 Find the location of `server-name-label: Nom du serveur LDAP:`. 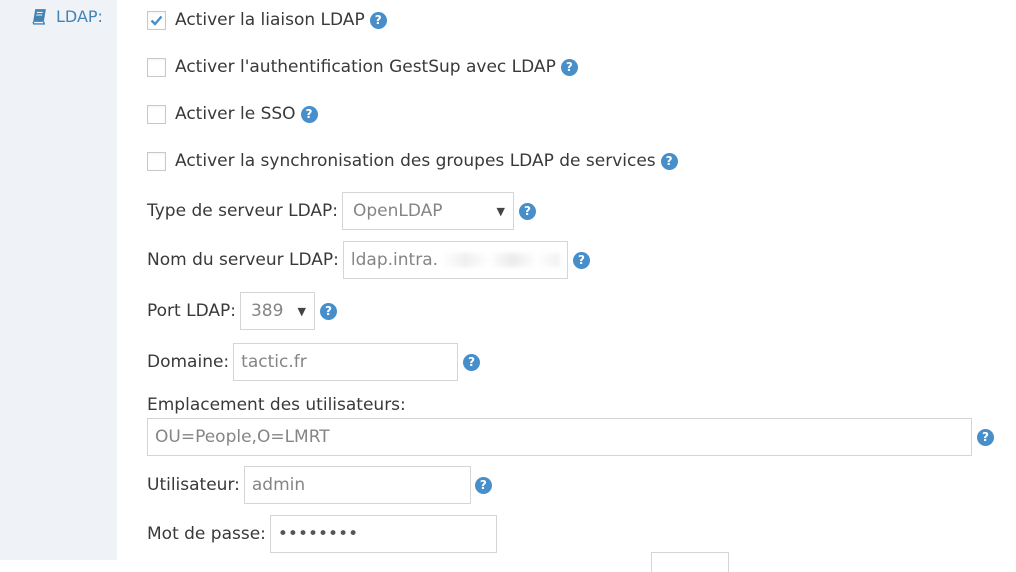

server-name-label: Nom du serveur LDAP: is located at coordinates (243, 260).